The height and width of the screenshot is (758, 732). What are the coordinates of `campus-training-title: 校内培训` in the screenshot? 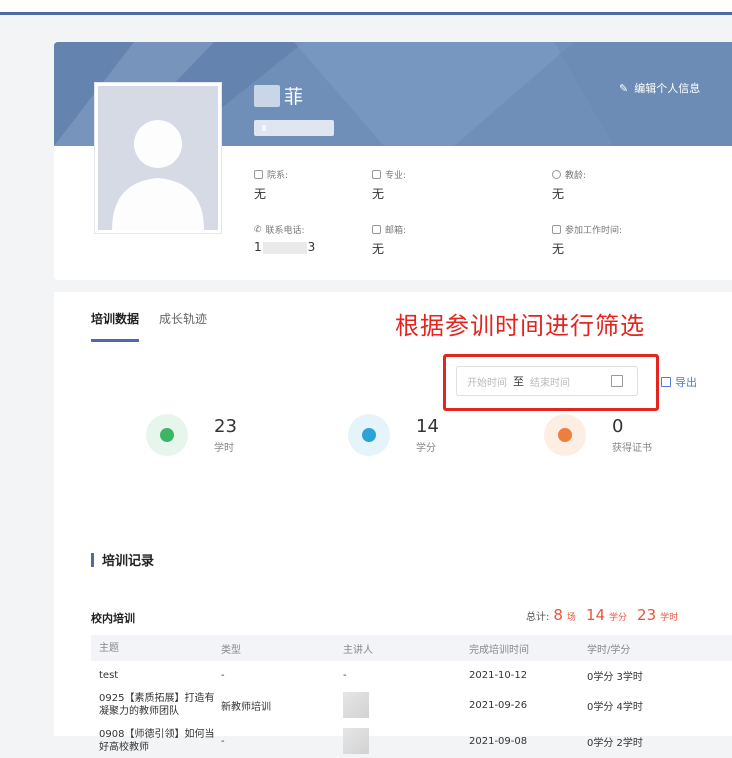 It's located at (113, 618).